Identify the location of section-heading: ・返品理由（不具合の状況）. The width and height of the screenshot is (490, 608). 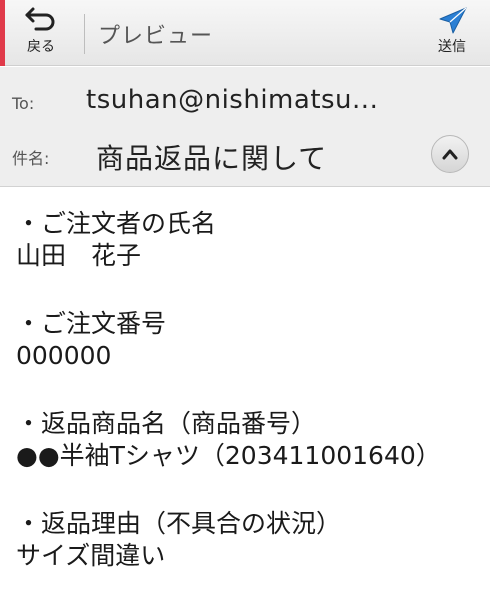
(179, 523).